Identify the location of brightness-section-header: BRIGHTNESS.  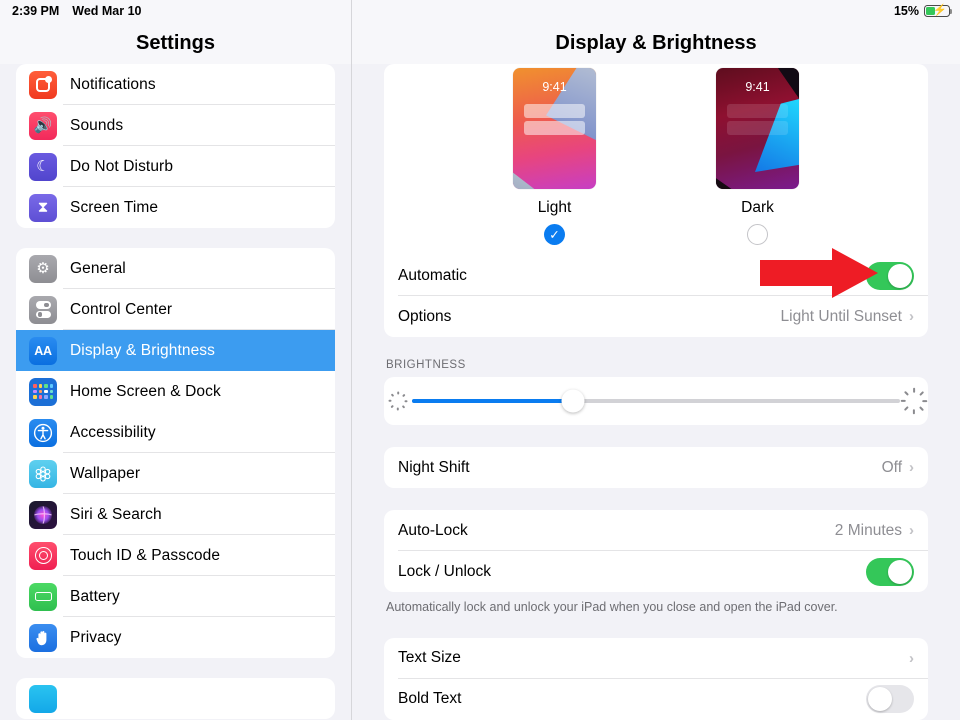
(426, 365).